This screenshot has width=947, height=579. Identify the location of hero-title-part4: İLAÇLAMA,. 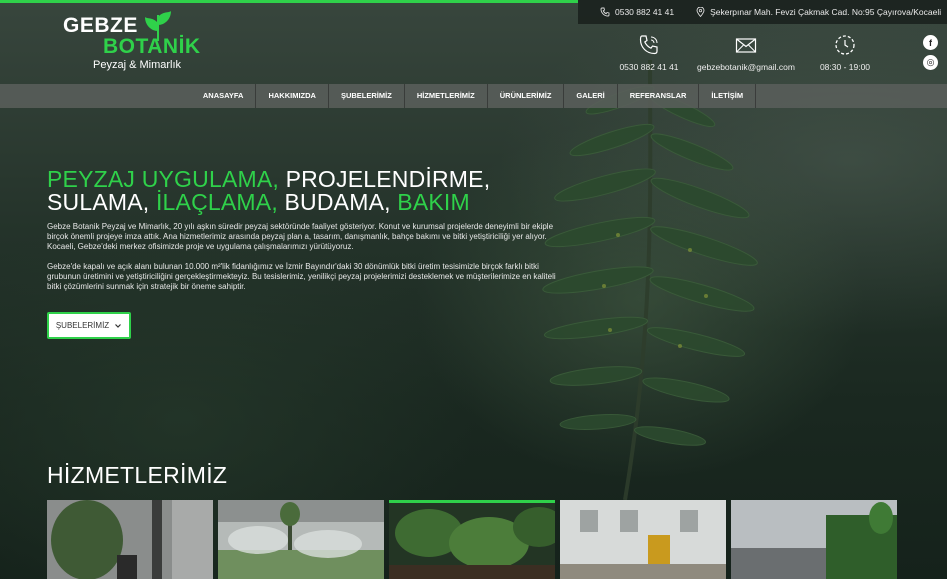
(213, 202).